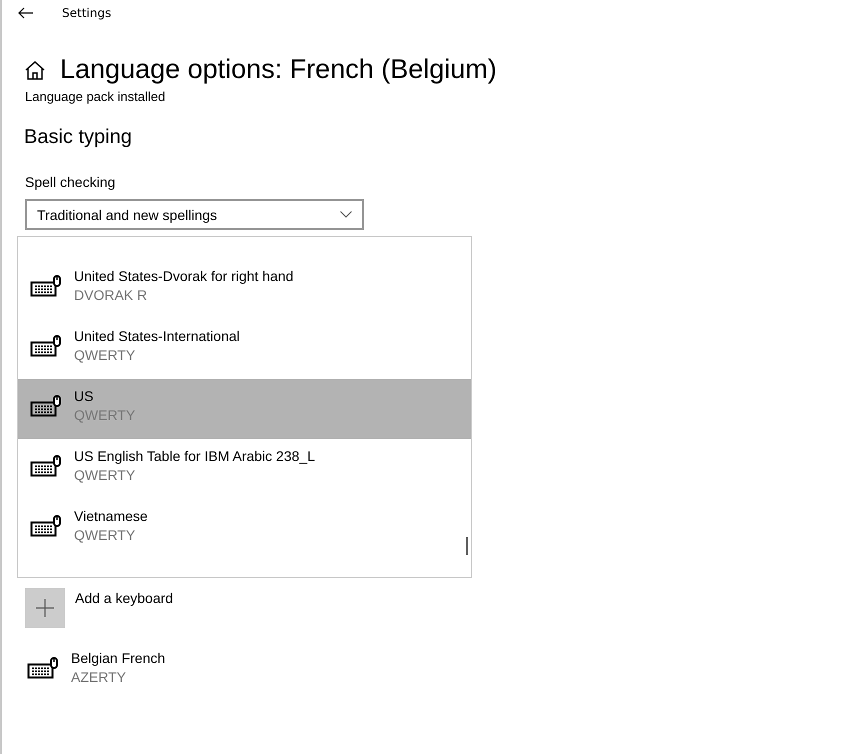  I want to click on section-title: Basic typing, so click(78, 137).